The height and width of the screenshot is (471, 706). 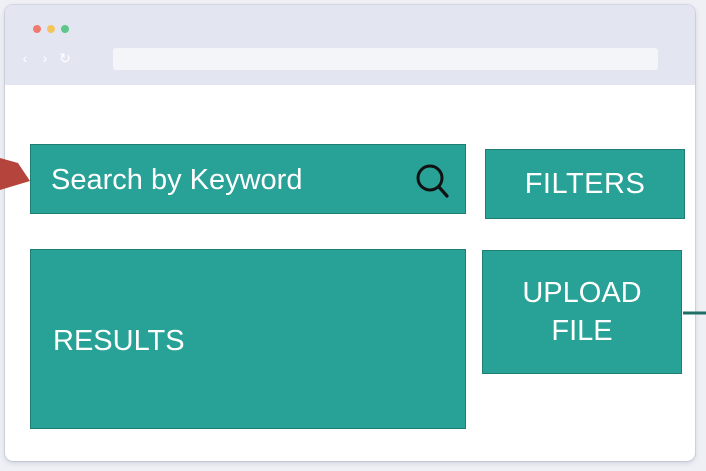 I want to click on upload-label-line-1: UPLOAD, so click(x=582, y=293).